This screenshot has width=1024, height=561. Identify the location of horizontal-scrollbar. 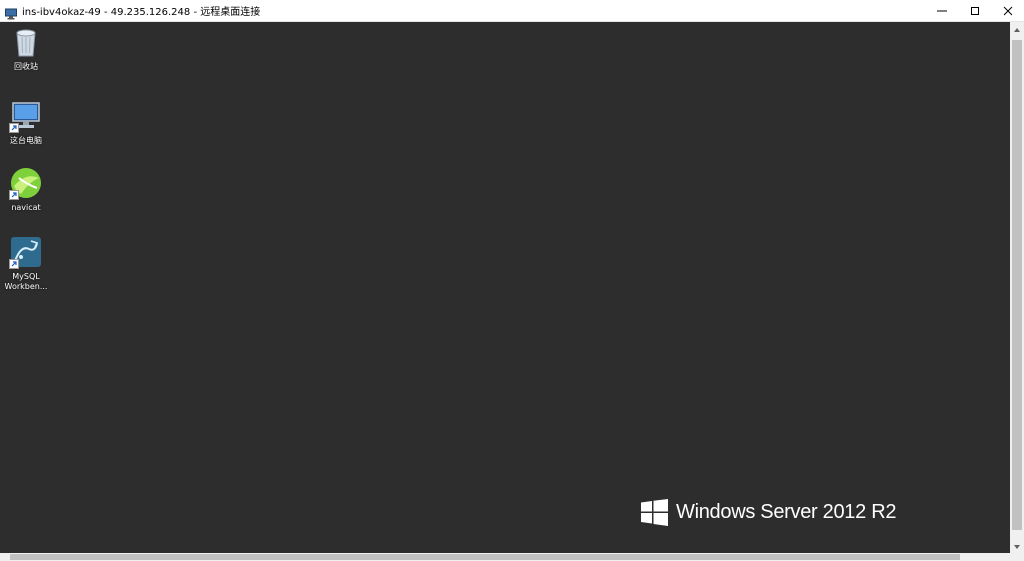
(505, 557).